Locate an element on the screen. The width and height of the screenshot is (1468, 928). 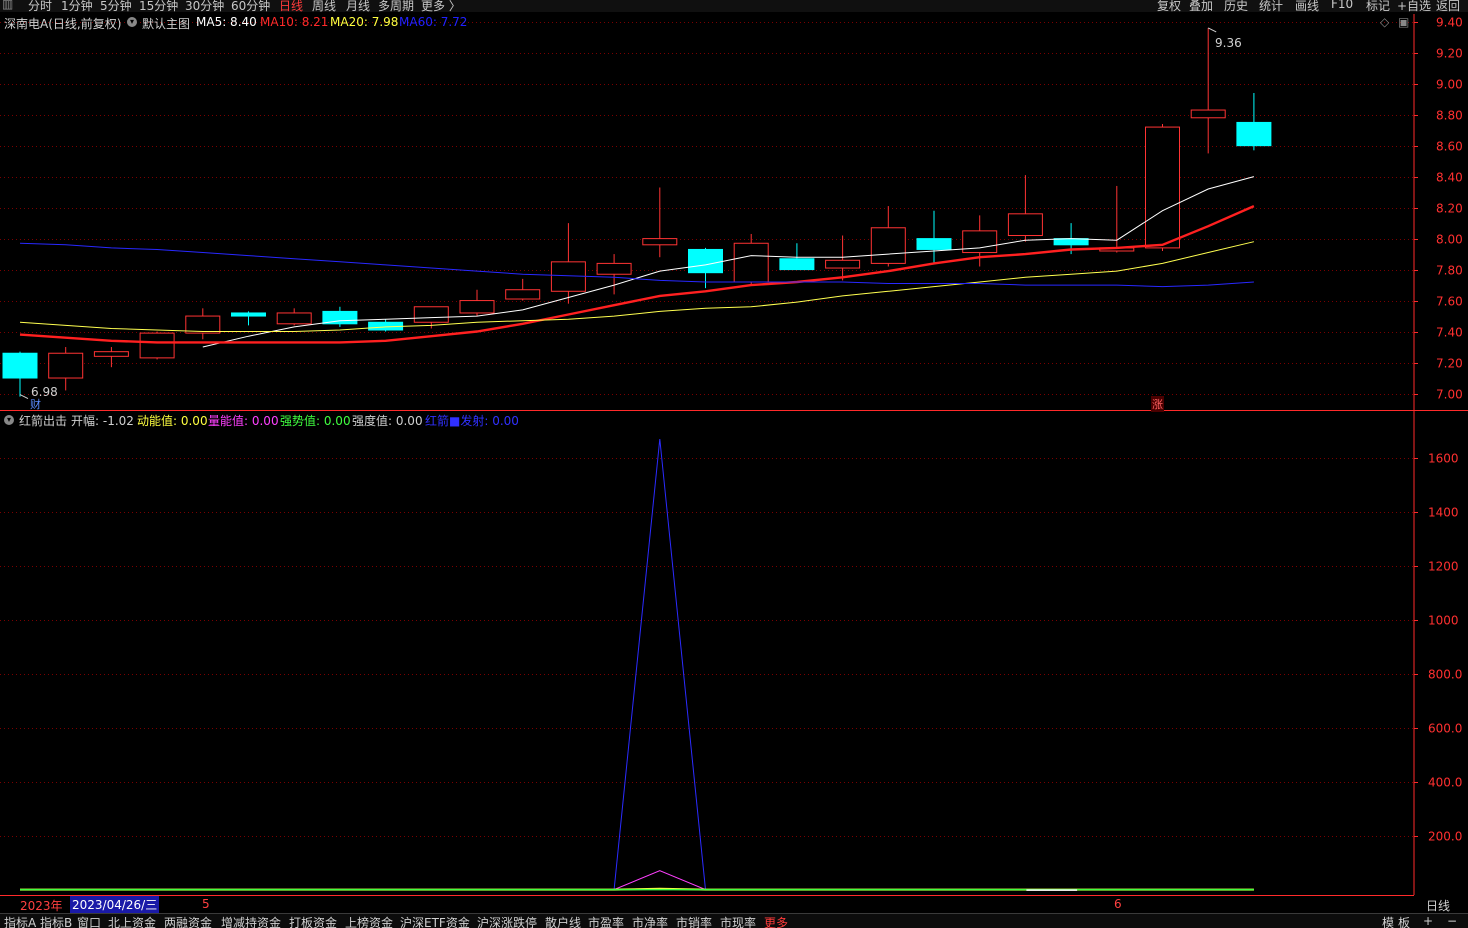
indicator-dropdown-icon: ▾ is located at coordinates (9, 420).